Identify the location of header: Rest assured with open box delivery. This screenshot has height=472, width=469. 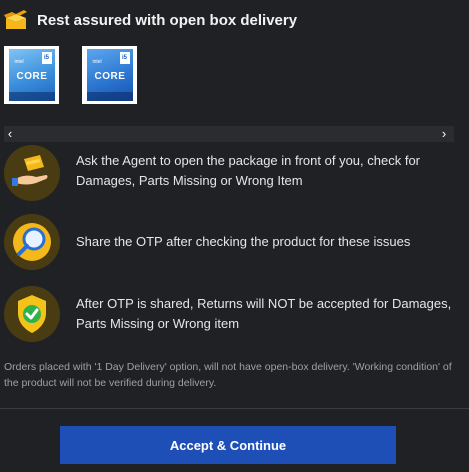
(150, 20).